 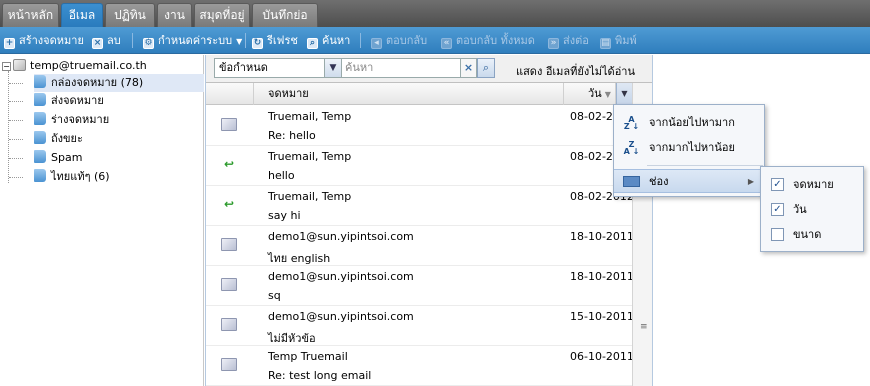 I want to click on refresh-icon: ↻, so click(x=257, y=43).